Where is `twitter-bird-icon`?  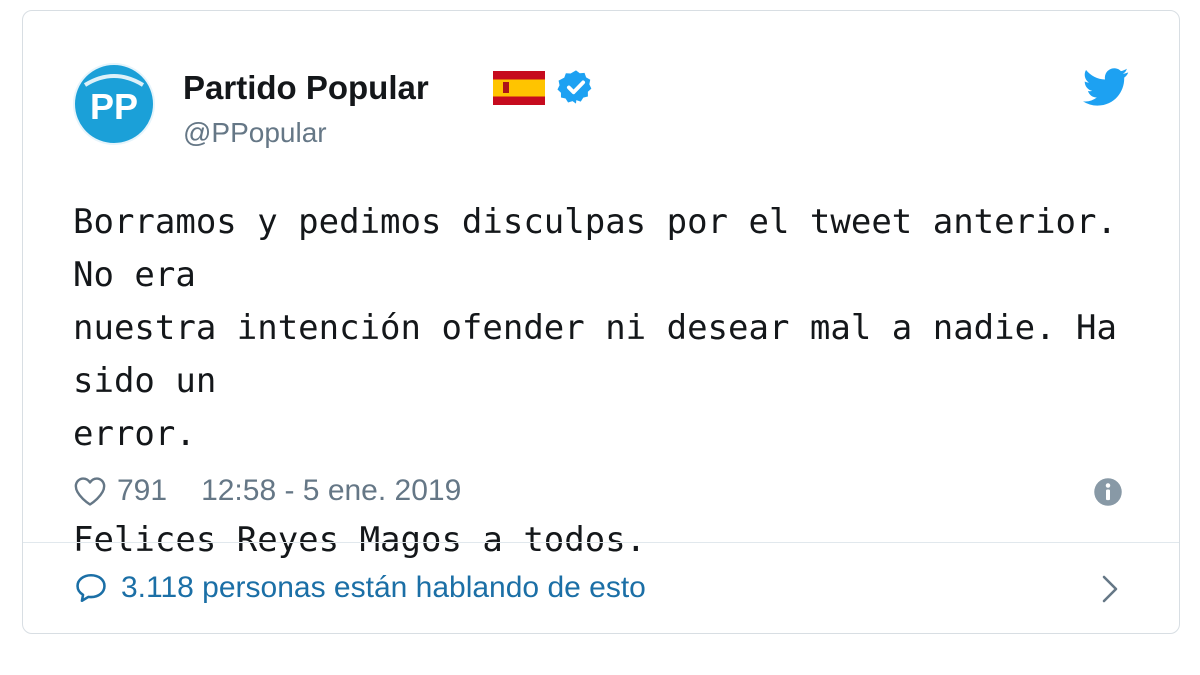
twitter-bird-icon is located at coordinates (1106, 87).